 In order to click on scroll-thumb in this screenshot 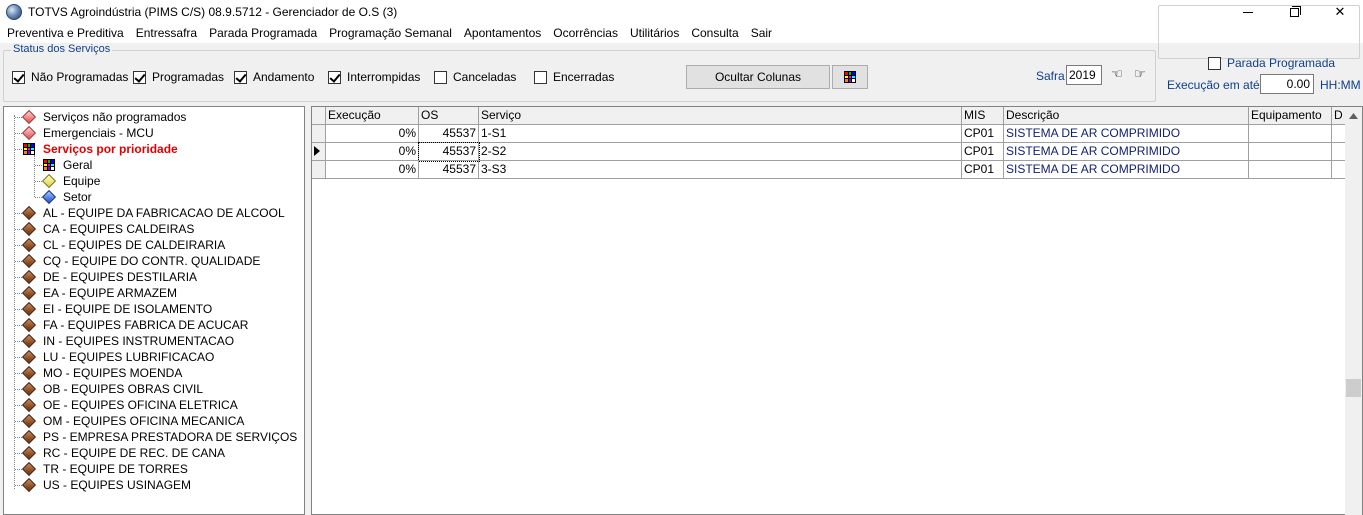, I will do `click(1353, 388)`.